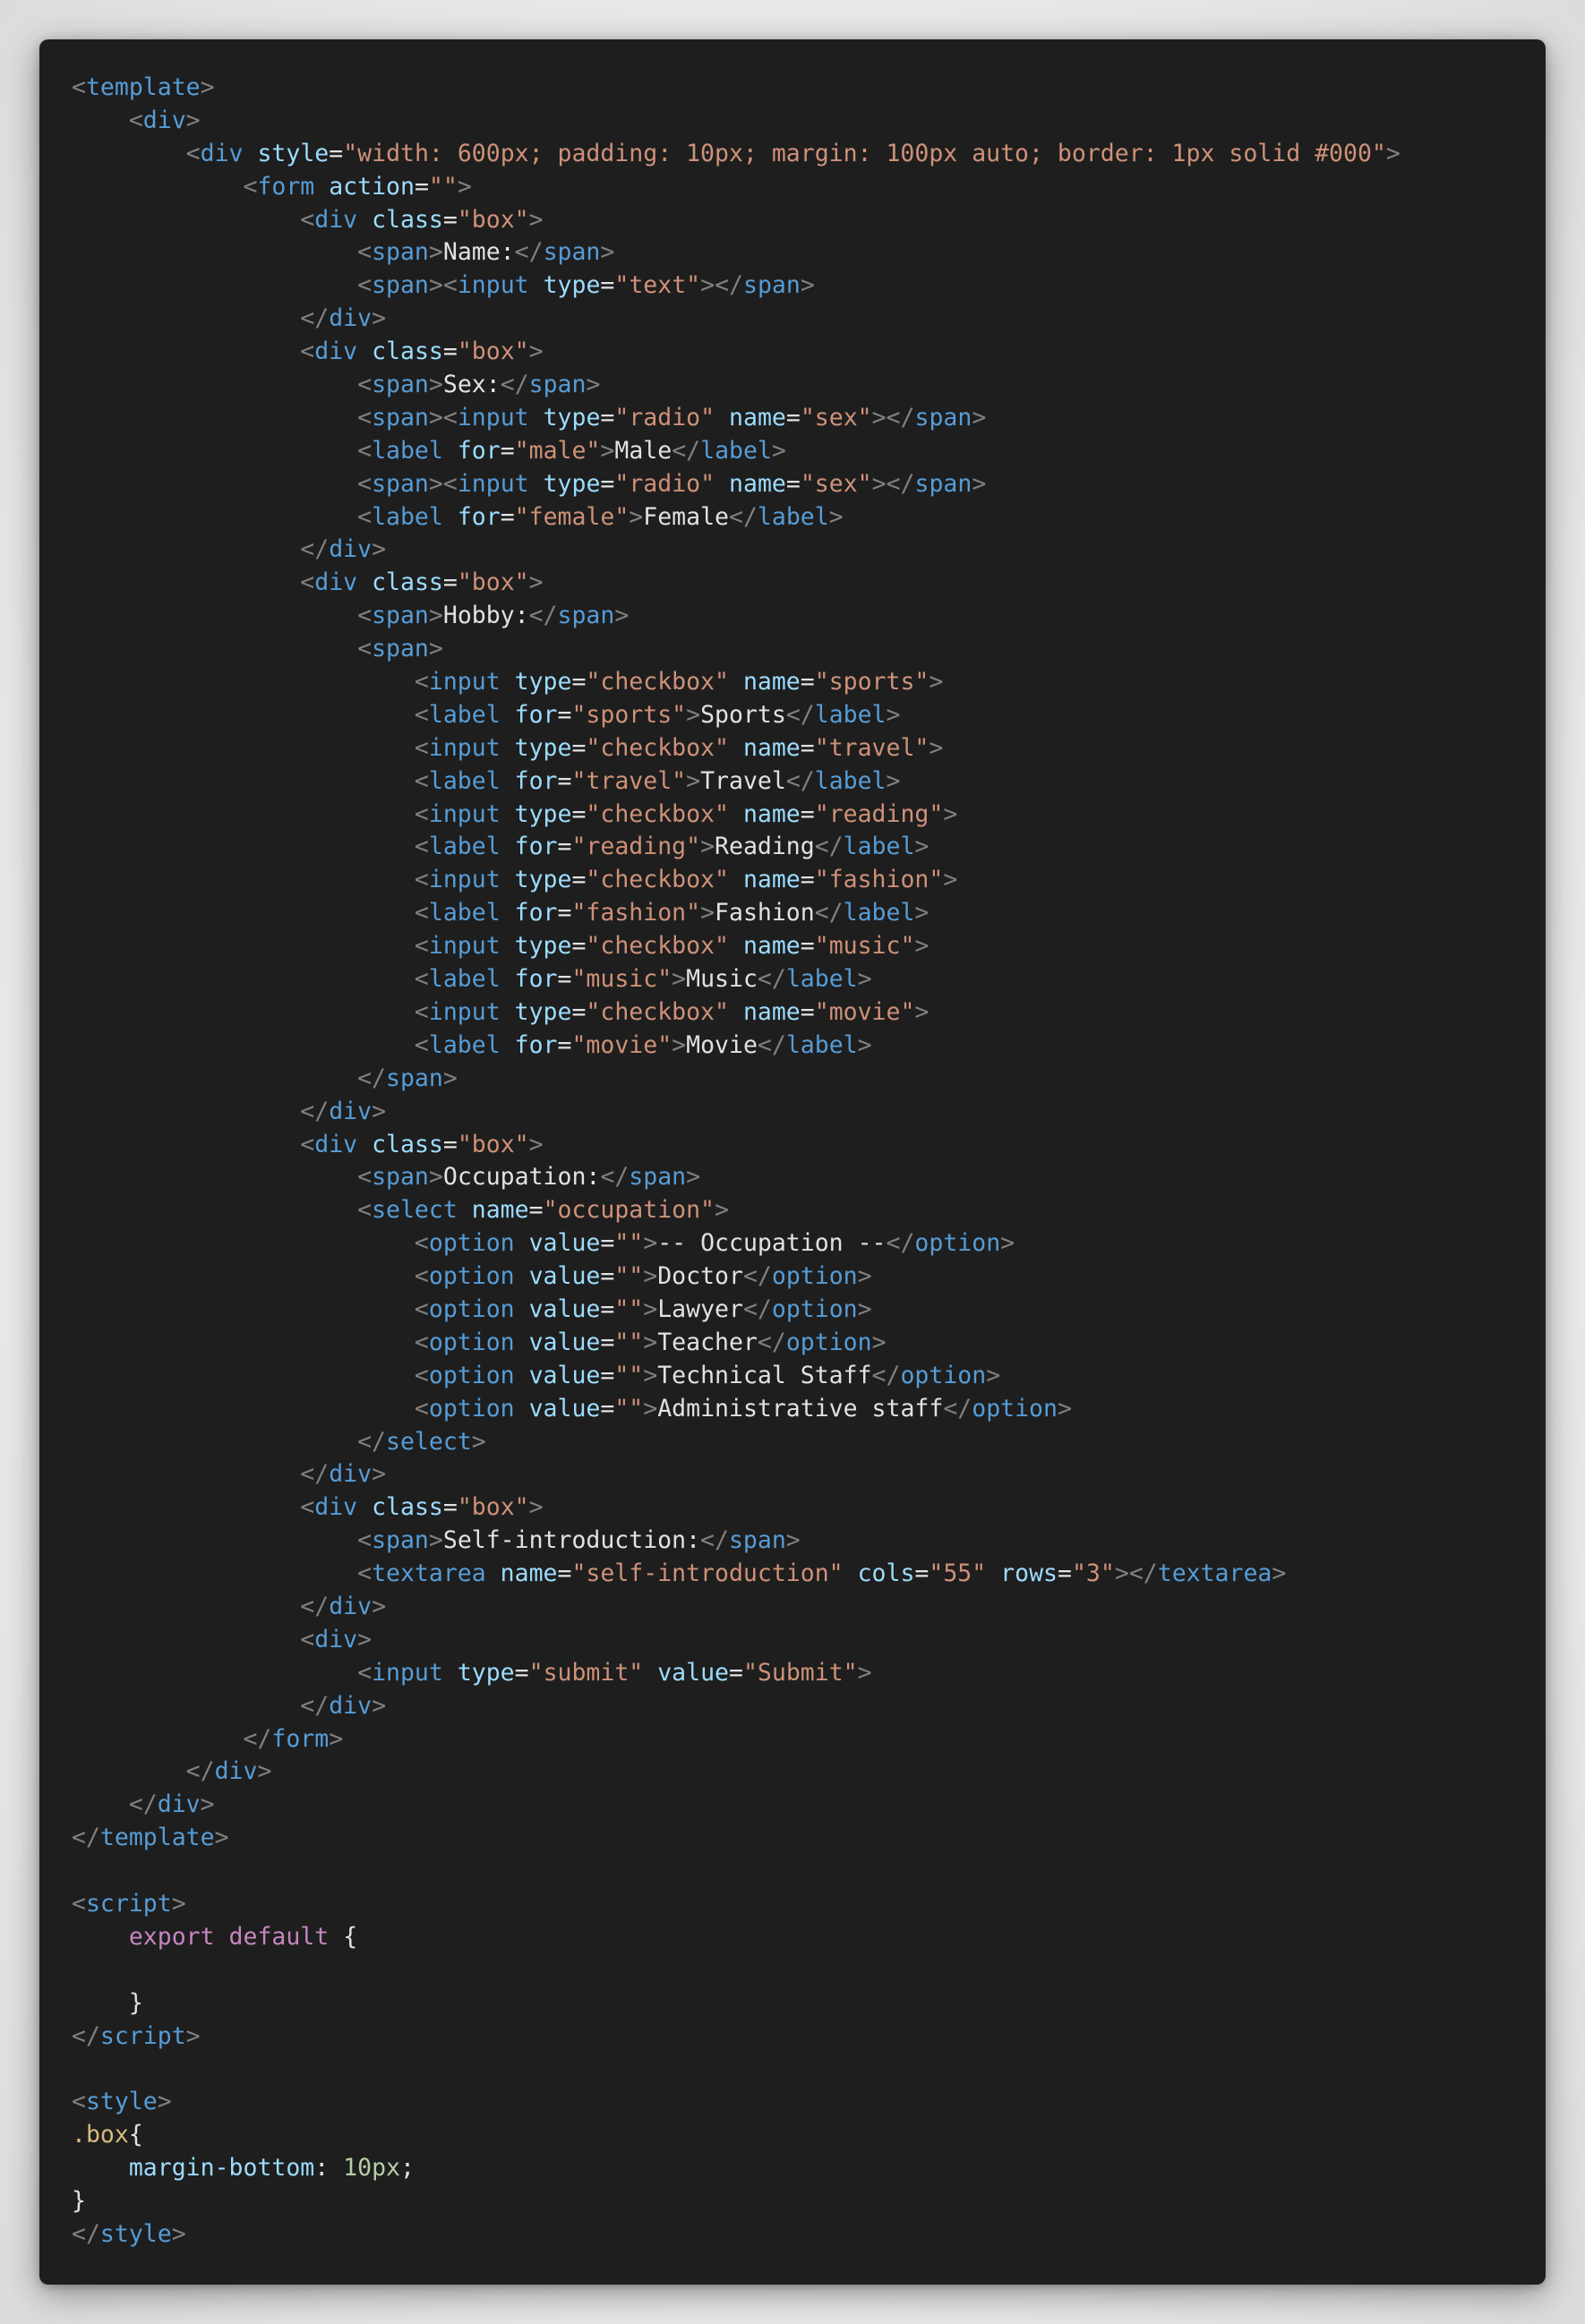 Image resolution: width=1585 pixels, height=2324 pixels. Describe the element at coordinates (736, 946) in the screenshot. I see `code-line: <input type="checkbox" name="music">` at that location.